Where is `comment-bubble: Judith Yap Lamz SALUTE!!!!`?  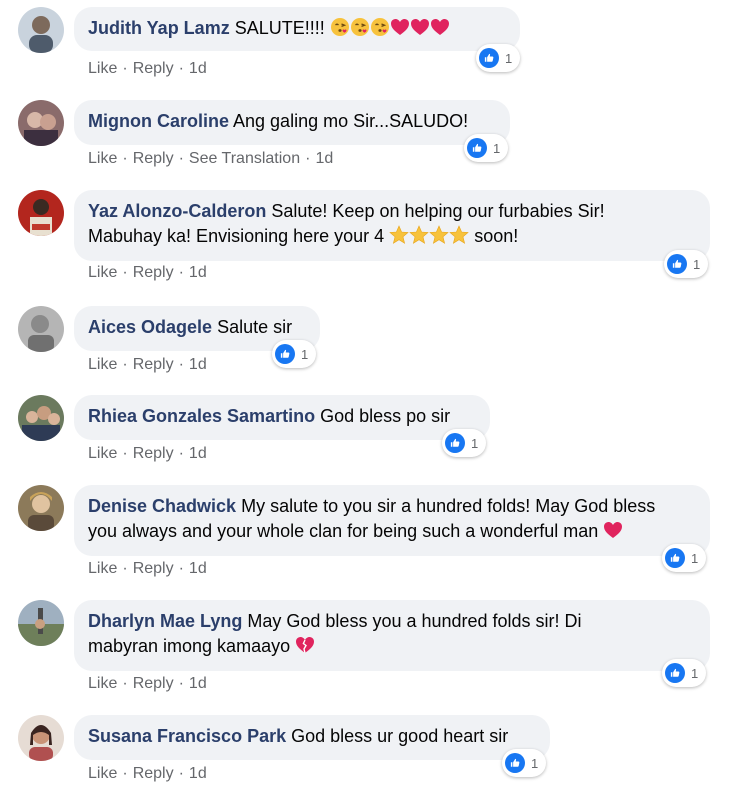
comment-bubble: Judith Yap Lamz SALUTE!!!! is located at coordinates (297, 29).